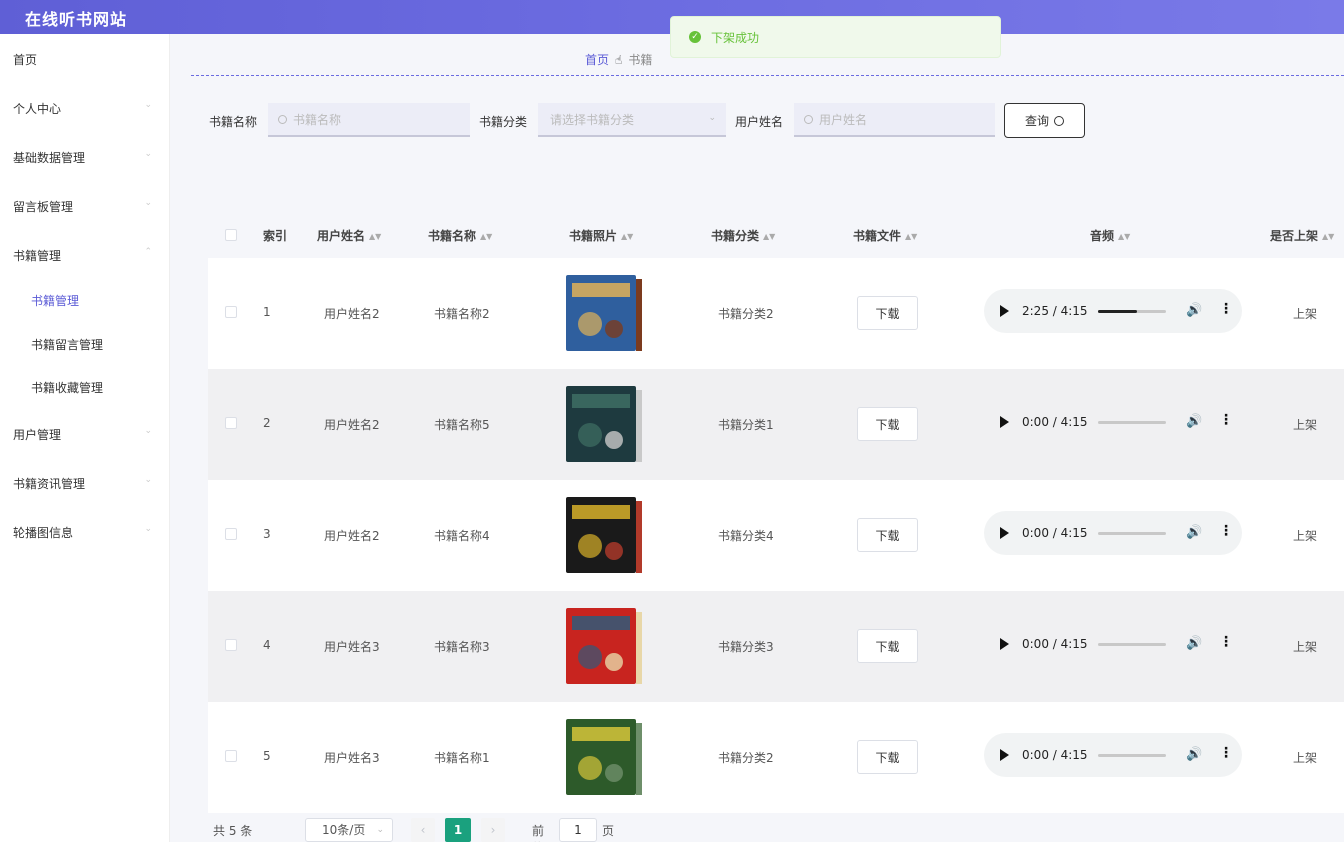 The image size is (1344, 842). Describe the element at coordinates (85, 108) in the screenshot. I see `sidebar-item-profile: 个人中心 ⌄` at that location.